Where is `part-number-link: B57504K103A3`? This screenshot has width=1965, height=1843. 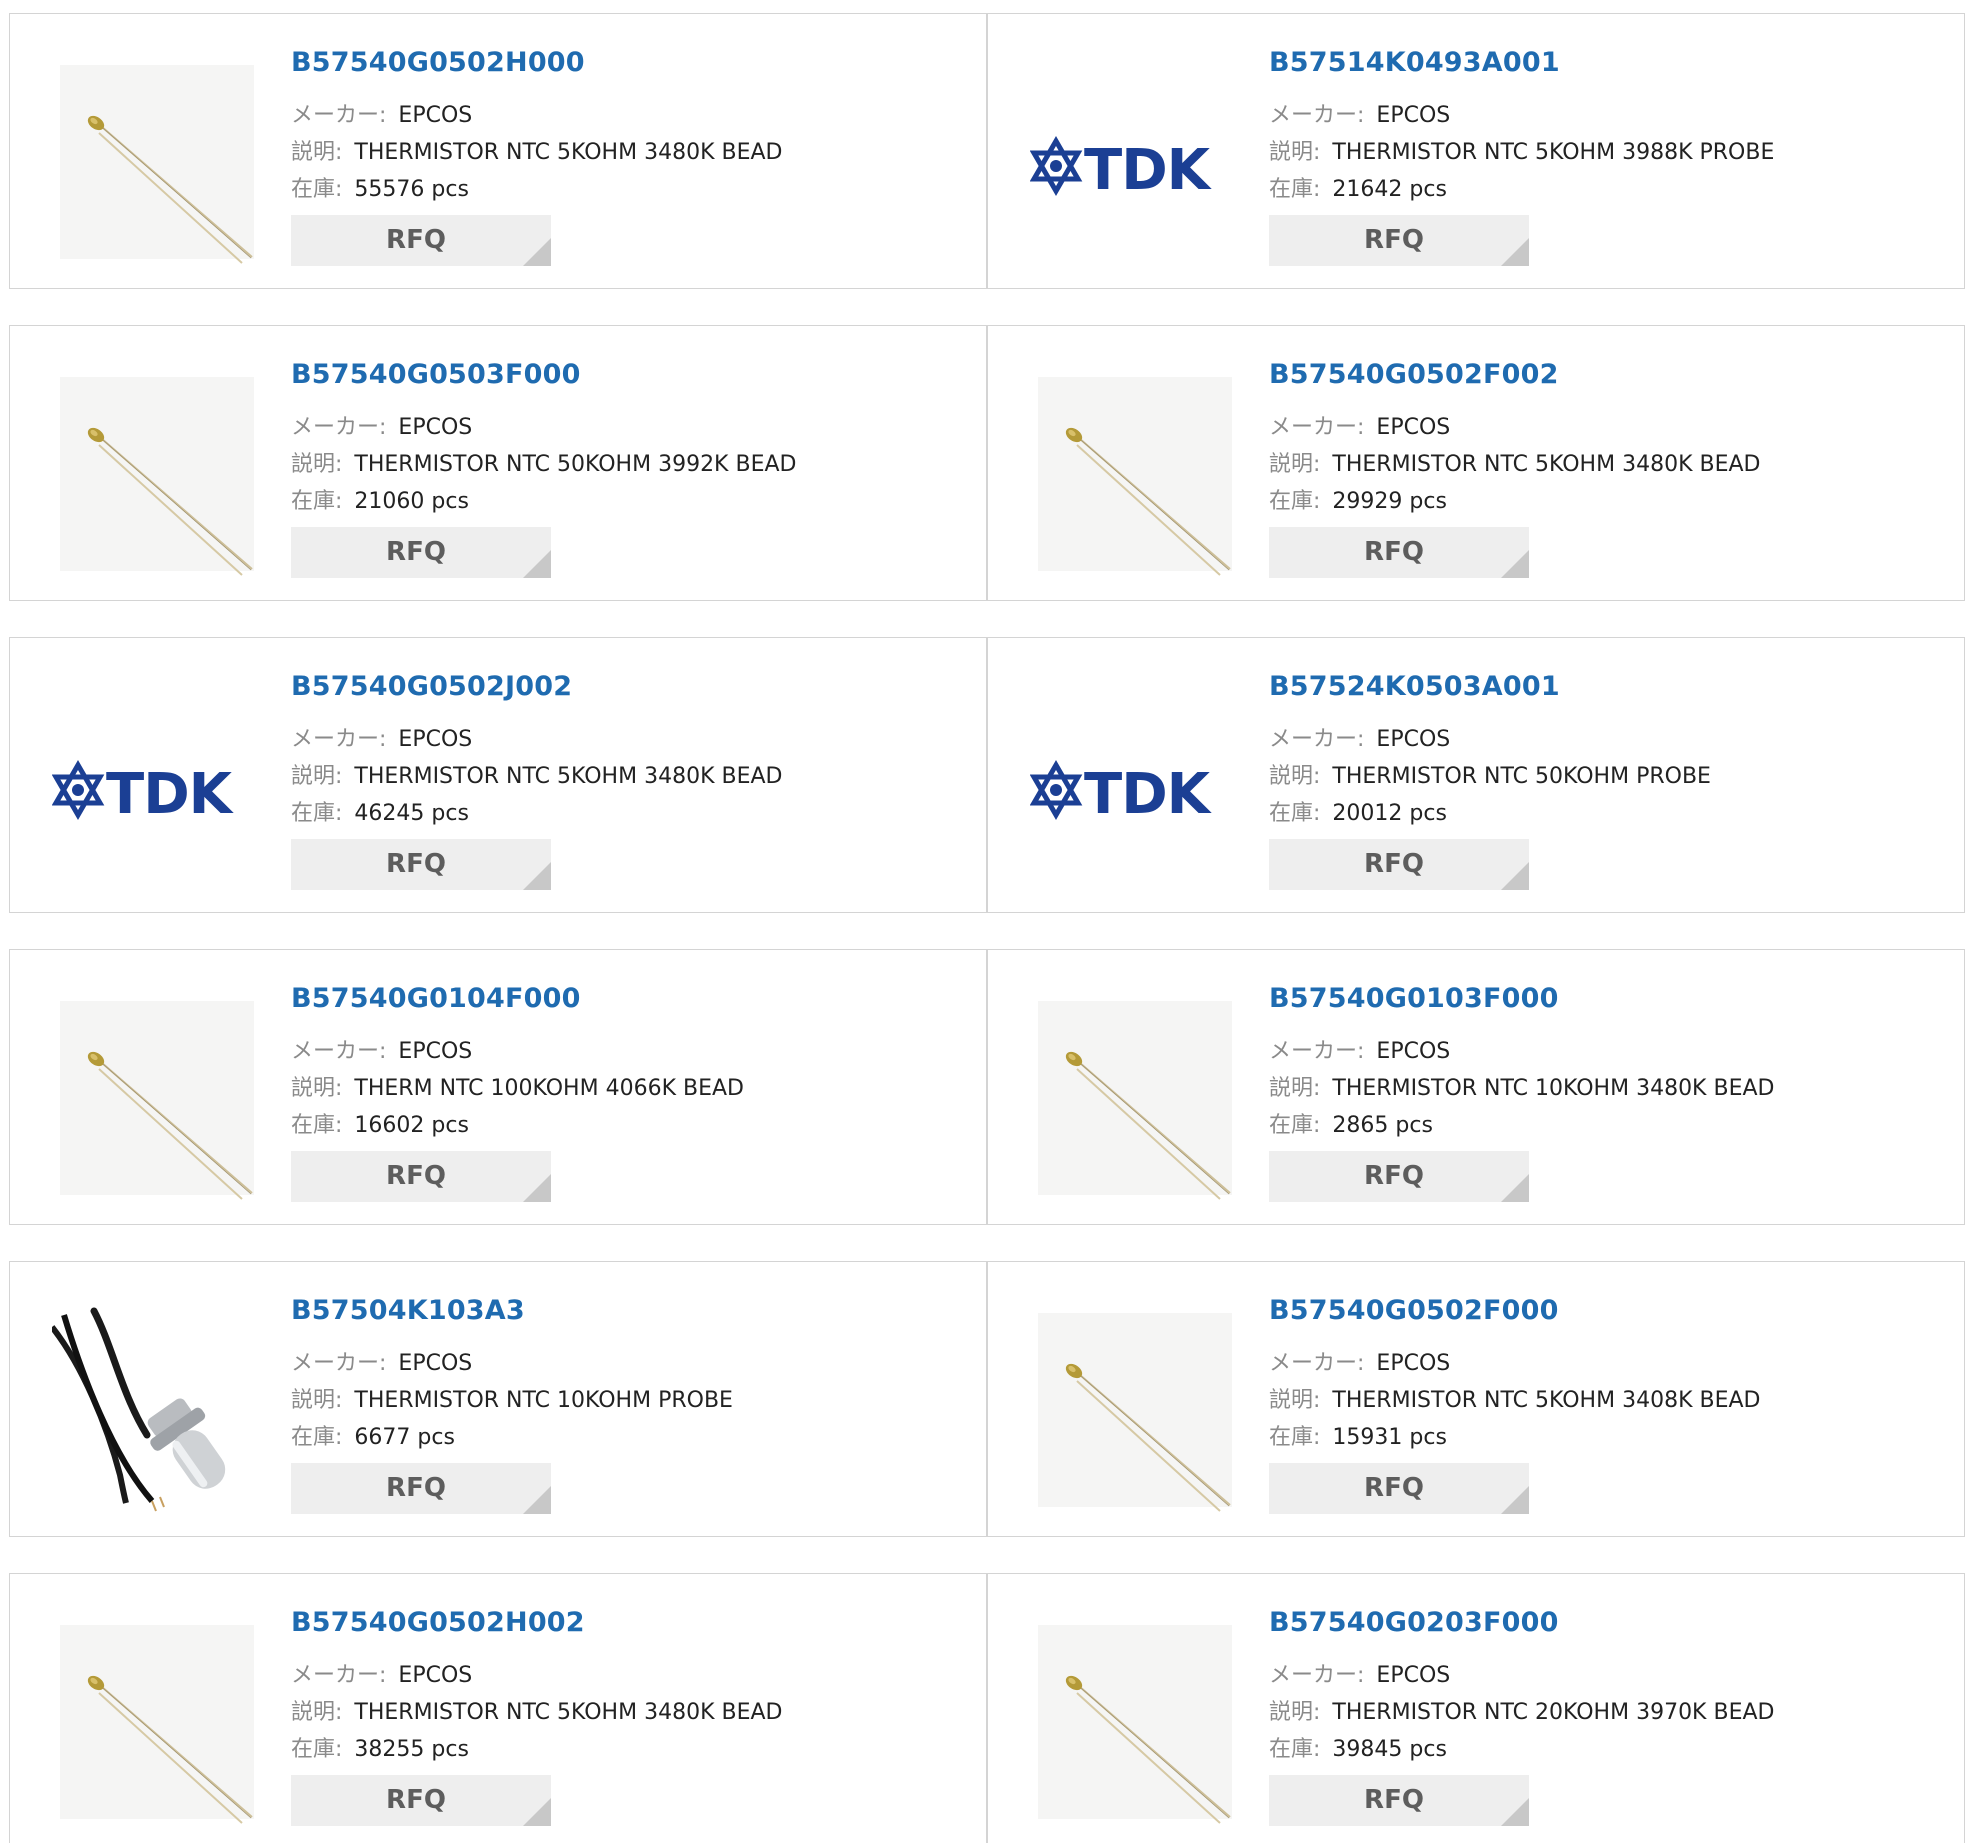
part-number-link: B57504K103A3 is located at coordinates (408, 1310).